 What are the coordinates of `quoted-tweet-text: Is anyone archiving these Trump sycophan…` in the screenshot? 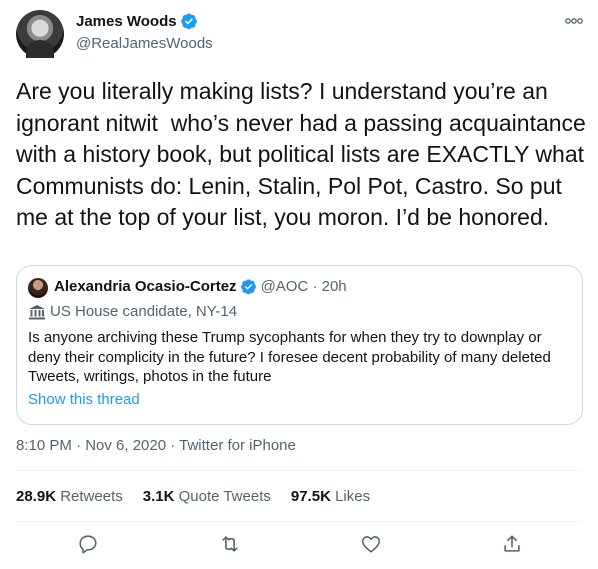 It's located at (289, 357).